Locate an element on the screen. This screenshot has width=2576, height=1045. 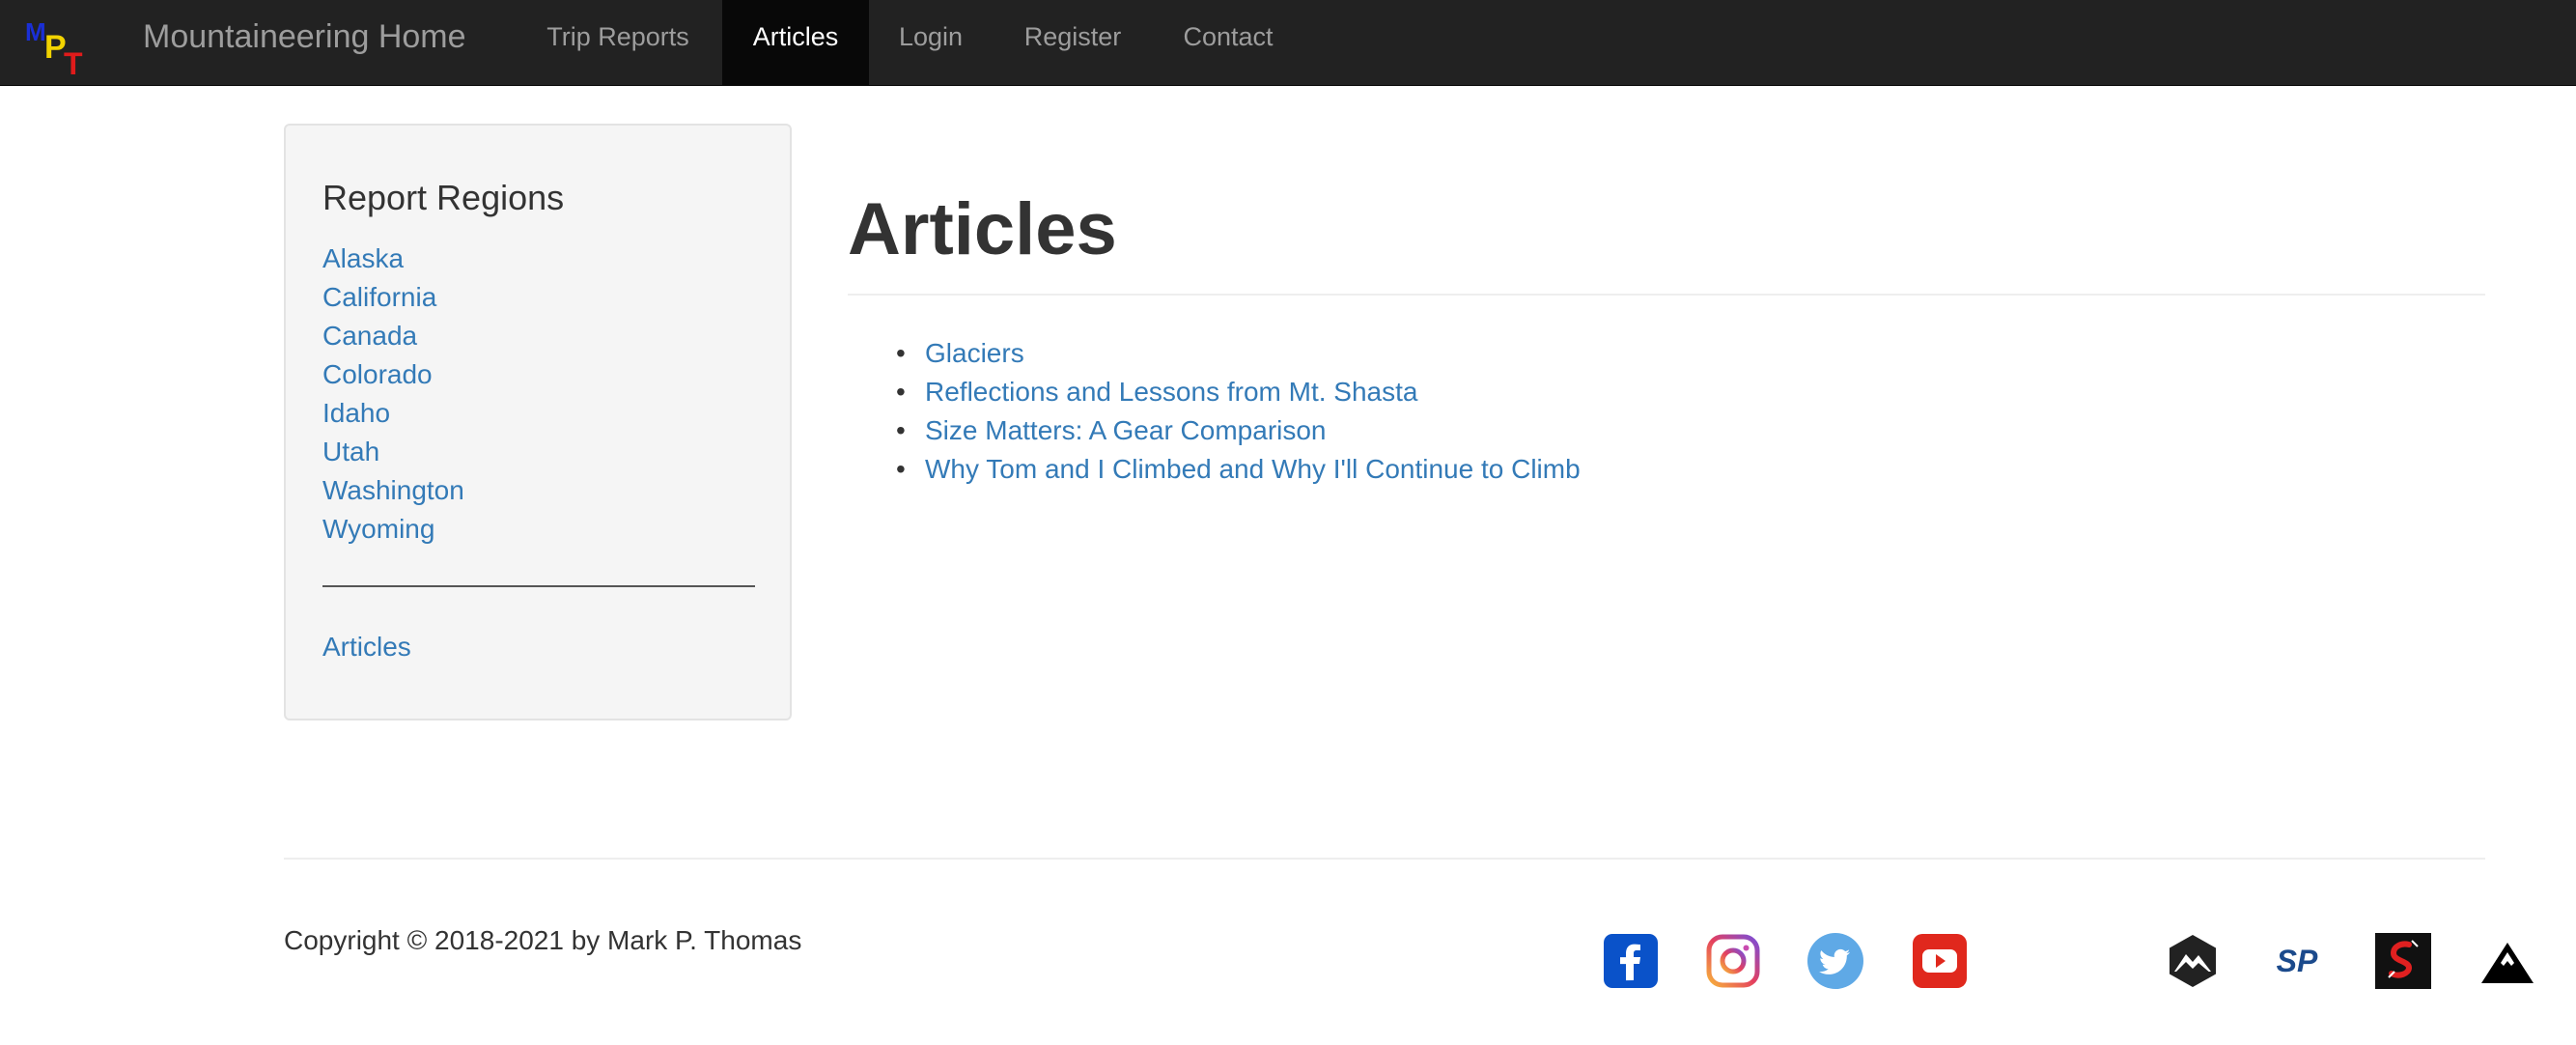
list-item: • Size Matters: A Gear Comparison is located at coordinates (1238, 430).